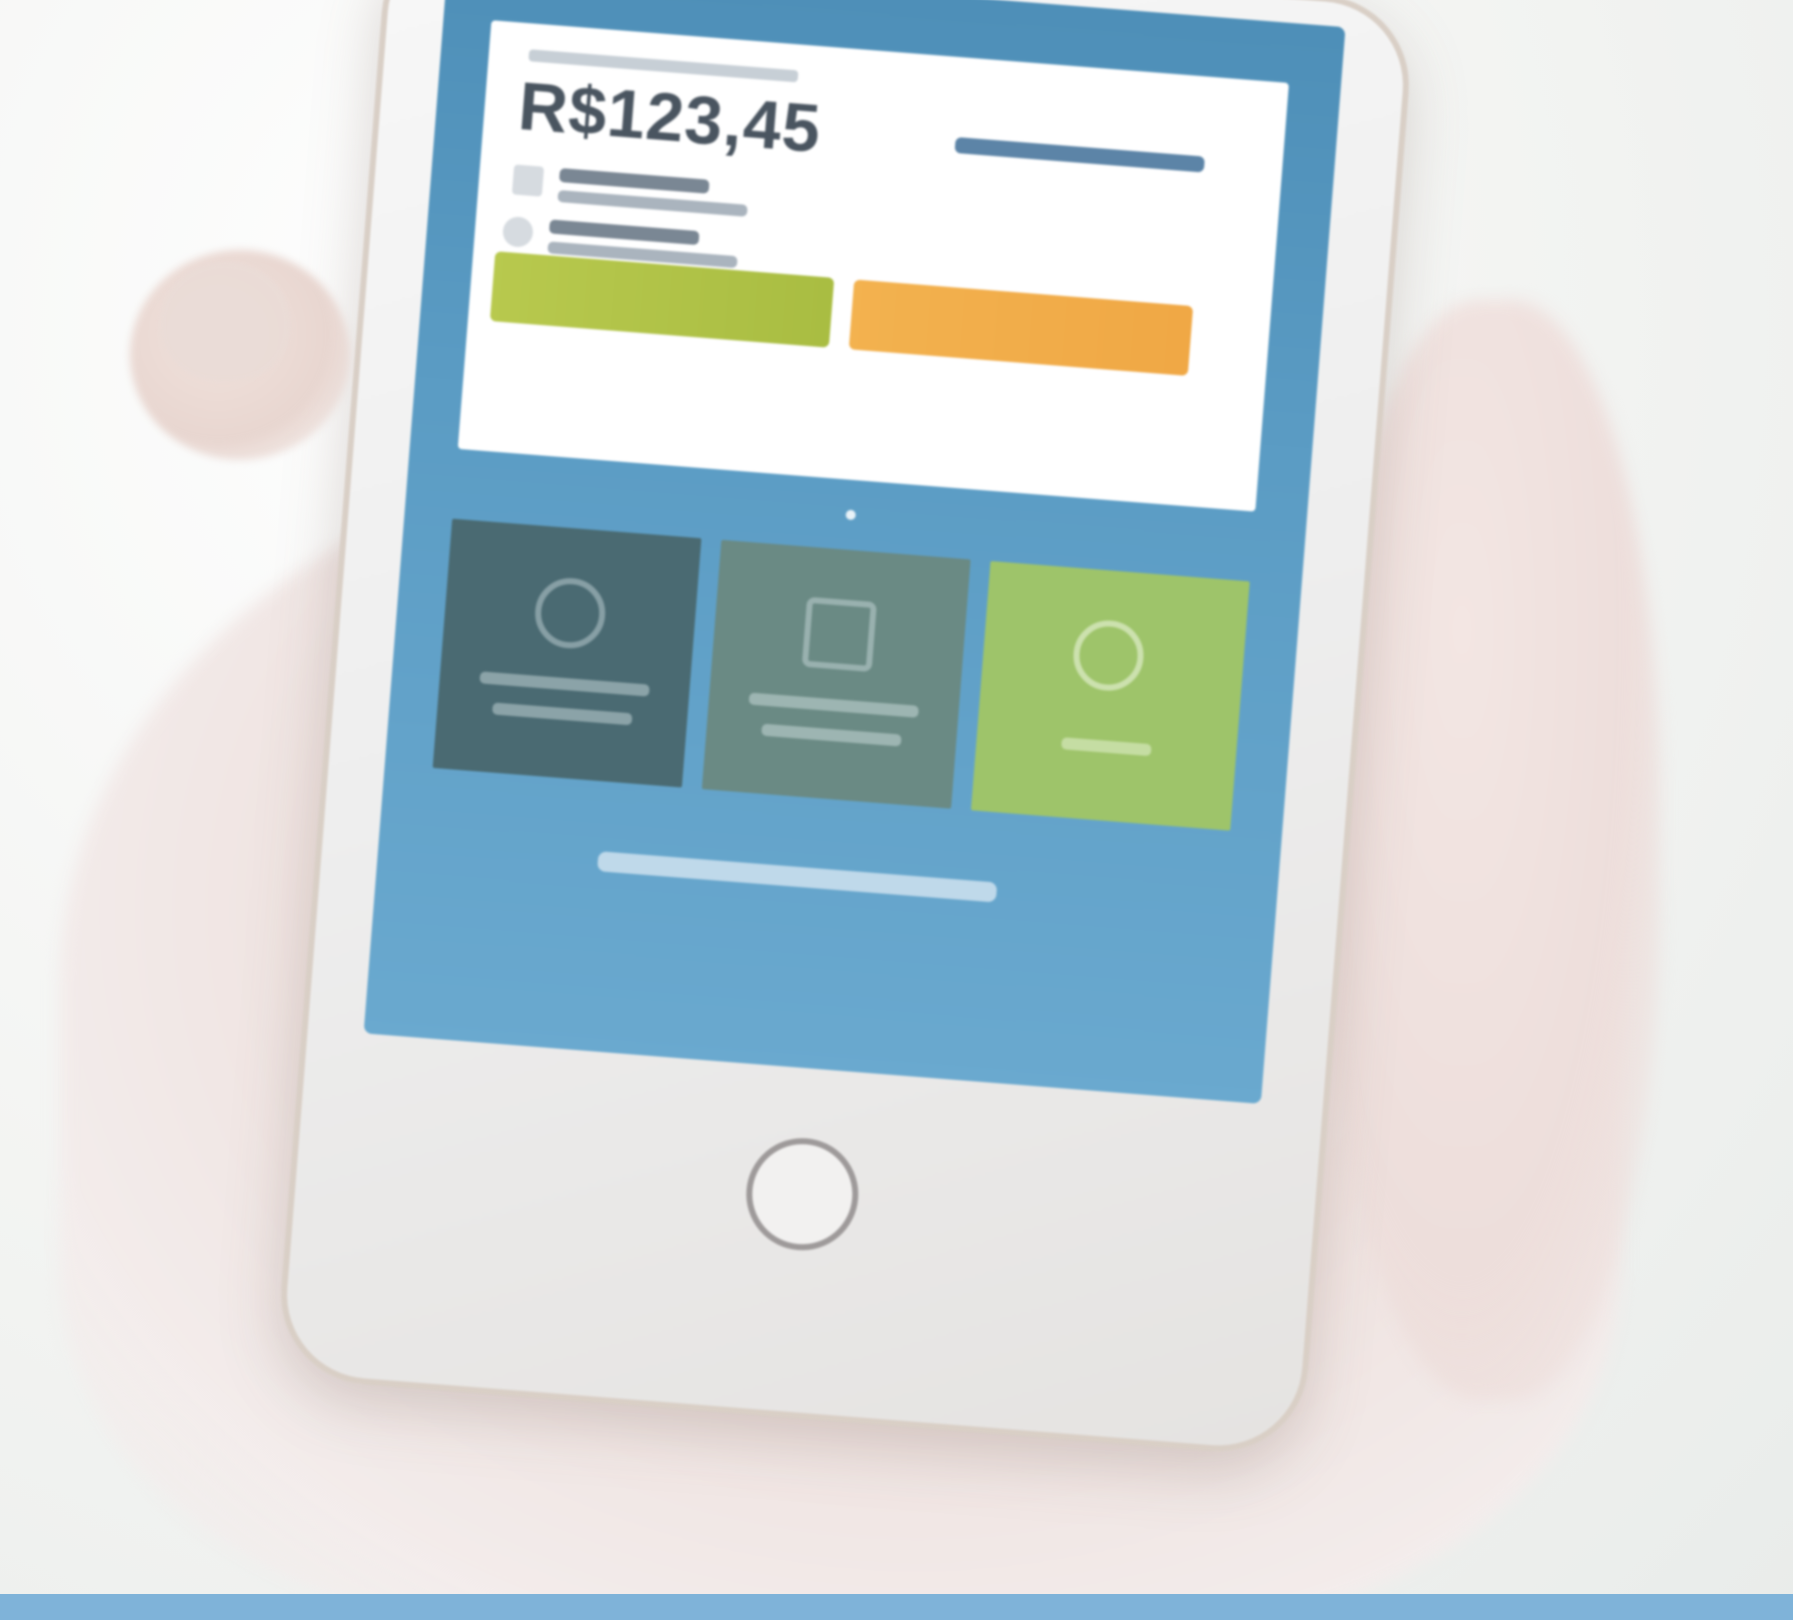  I want to click on hand-finger-right, so click(1495, 850).